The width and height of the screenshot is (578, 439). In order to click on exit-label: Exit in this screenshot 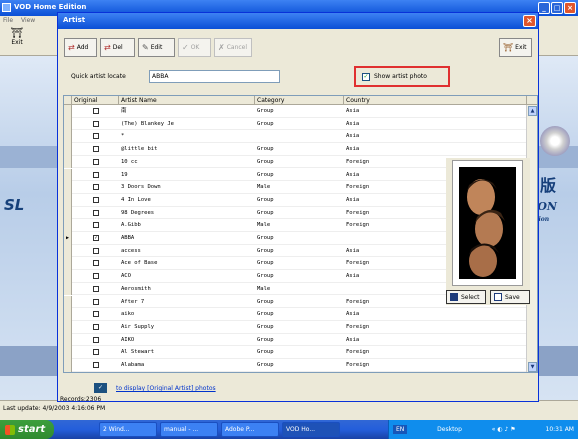, I will do `click(521, 47)`.